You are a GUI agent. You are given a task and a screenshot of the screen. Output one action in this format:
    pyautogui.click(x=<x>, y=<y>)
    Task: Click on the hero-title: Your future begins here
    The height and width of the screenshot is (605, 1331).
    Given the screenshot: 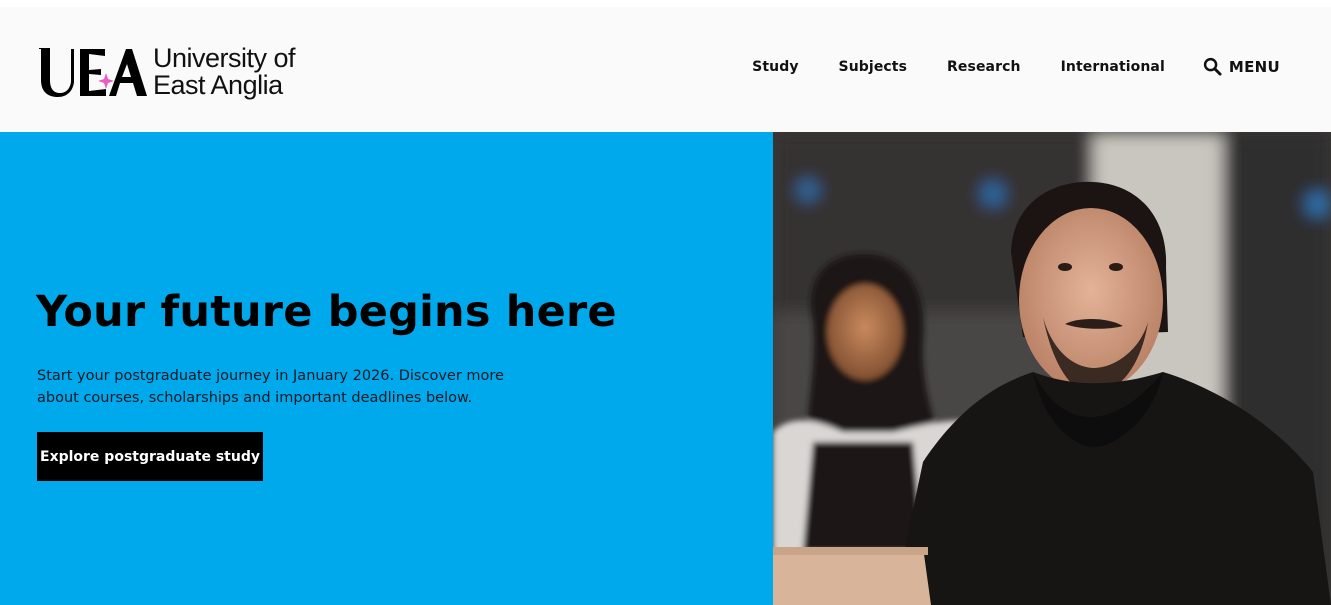 What is the action you would take?
    pyautogui.click(x=326, y=312)
    